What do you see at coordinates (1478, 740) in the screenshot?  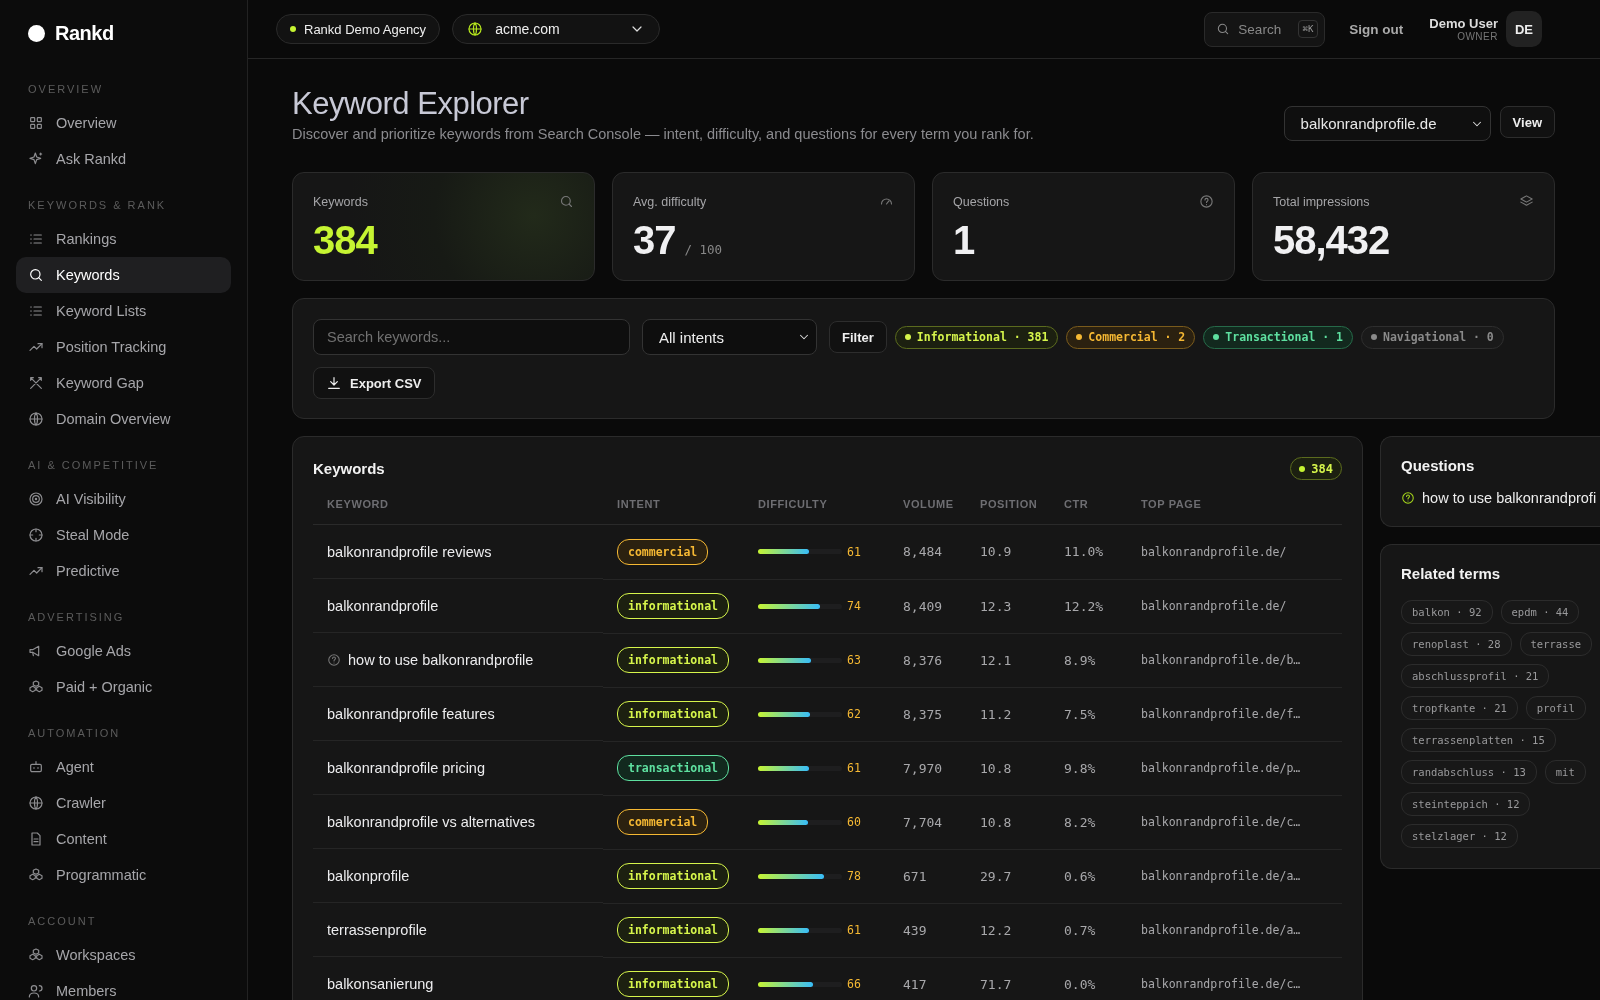 I see `term-chip: terrassenplatten · 15` at bounding box center [1478, 740].